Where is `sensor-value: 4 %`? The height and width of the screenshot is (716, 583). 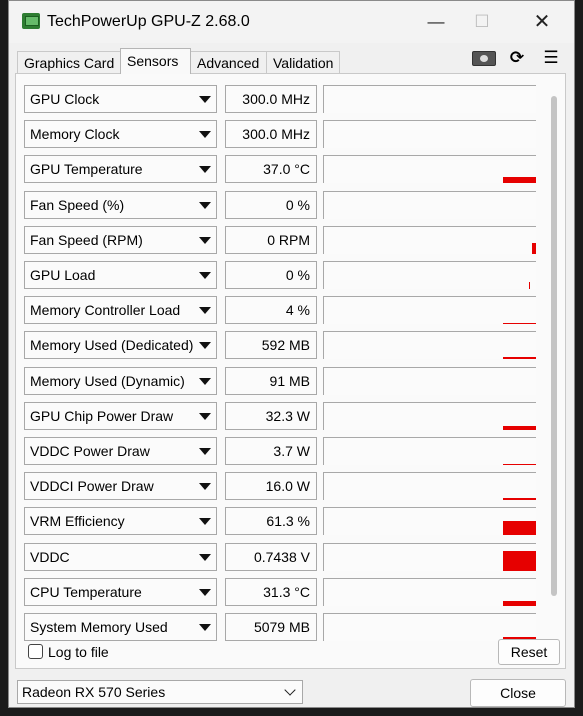
sensor-value: 4 % is located at coordinates (271, 310).